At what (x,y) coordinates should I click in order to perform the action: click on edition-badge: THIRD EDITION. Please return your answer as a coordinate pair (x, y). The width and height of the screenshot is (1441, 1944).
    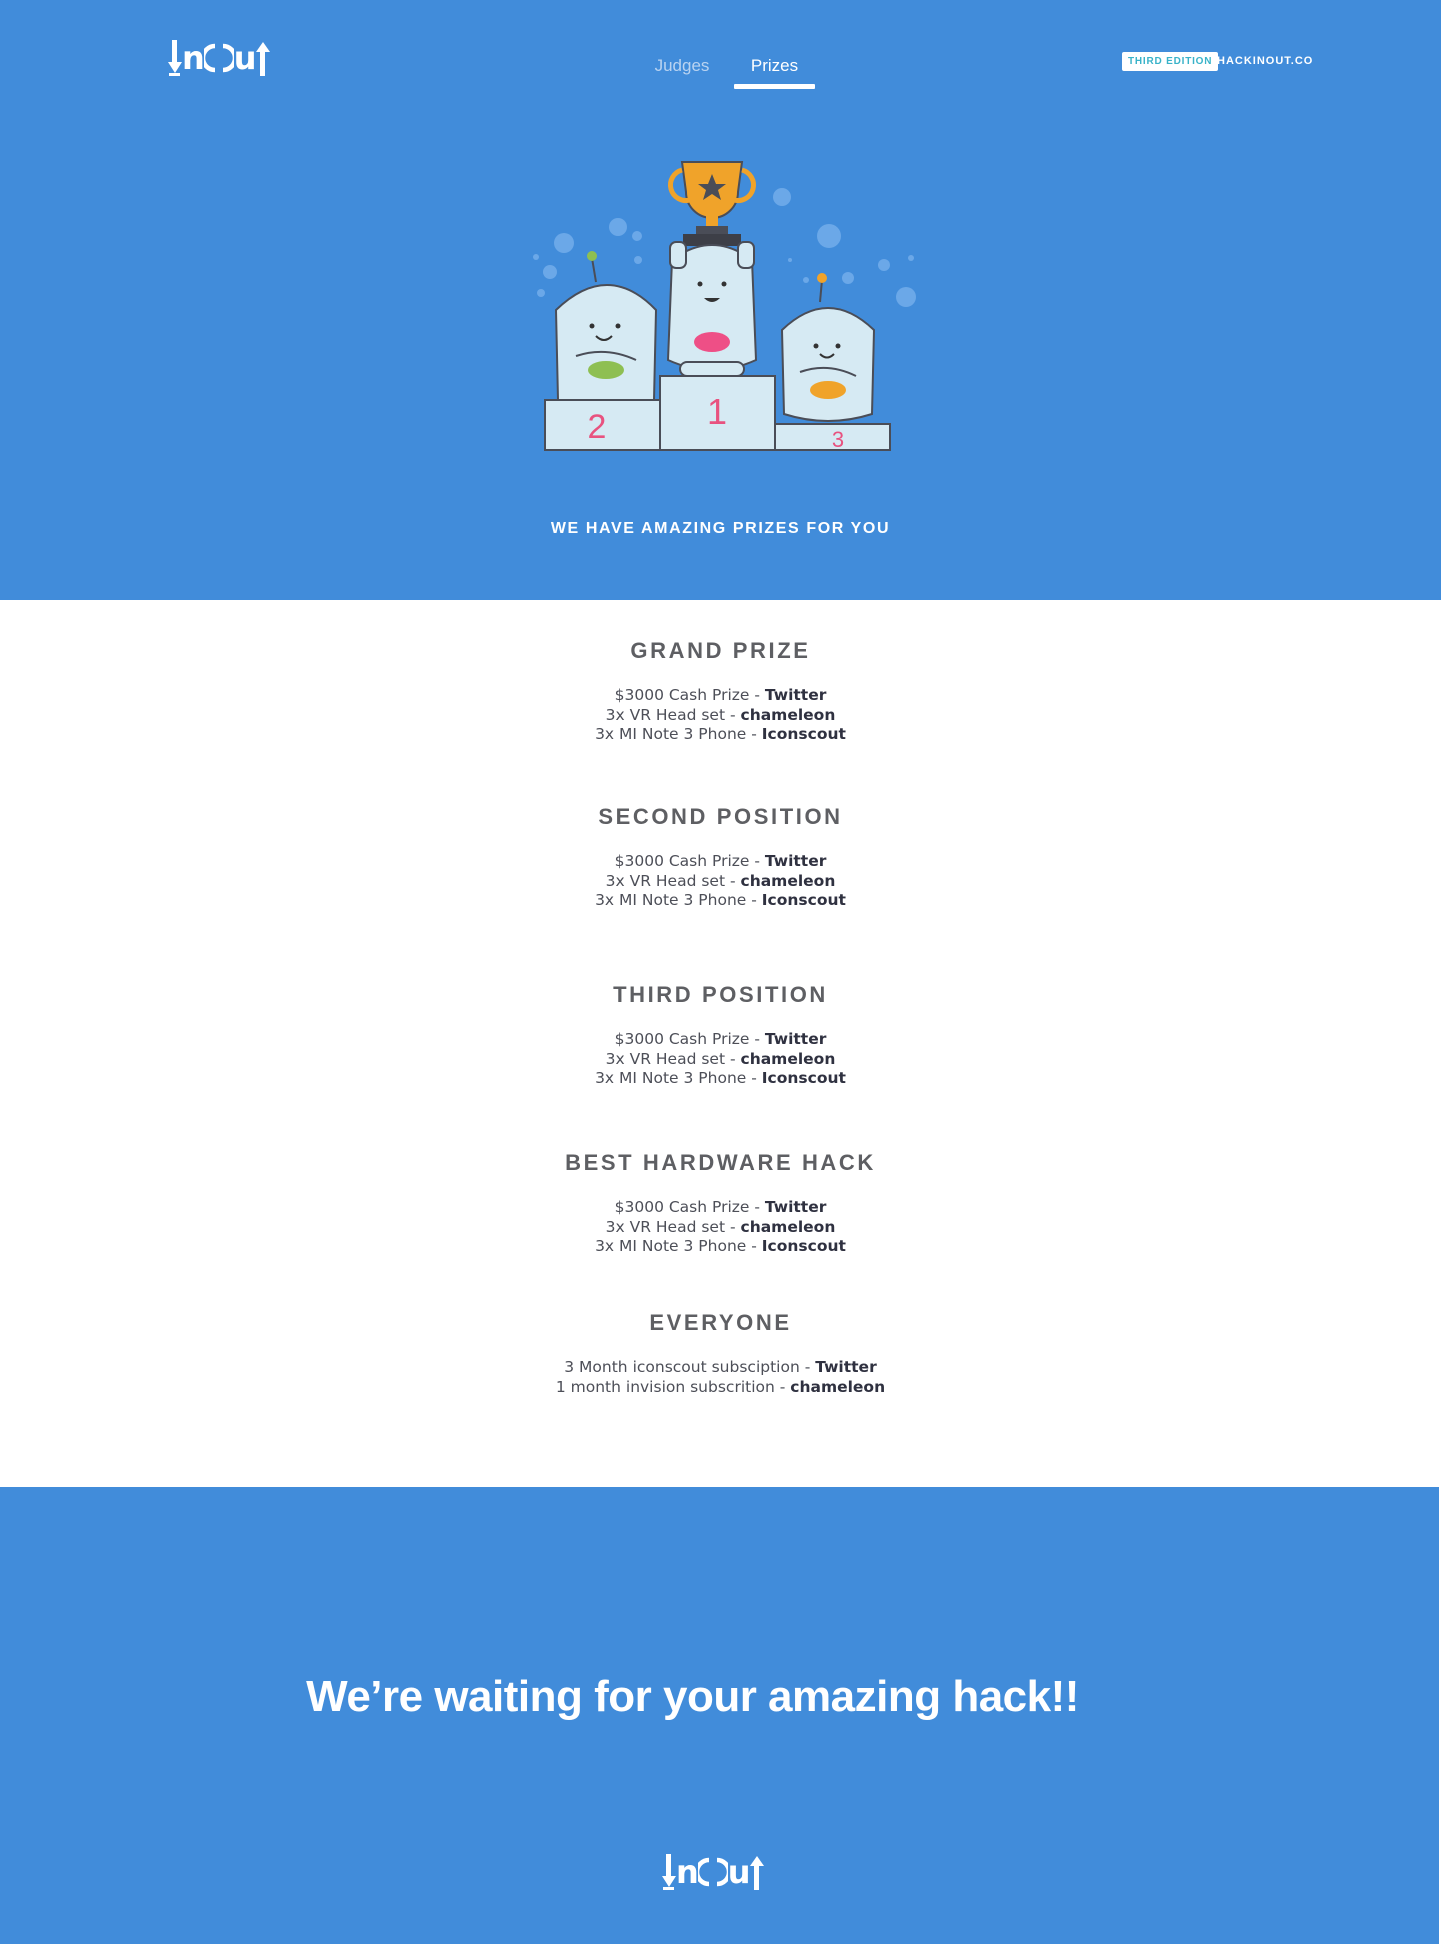
    Looking at the image, I should click on (1170, 61).